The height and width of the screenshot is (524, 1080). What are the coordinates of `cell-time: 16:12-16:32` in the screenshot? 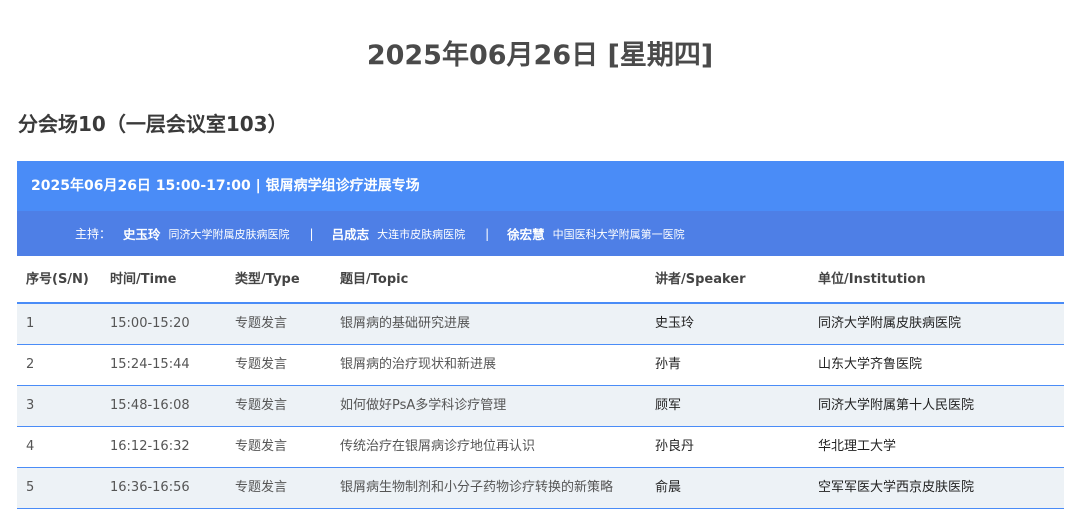 It's located at (150, 446).